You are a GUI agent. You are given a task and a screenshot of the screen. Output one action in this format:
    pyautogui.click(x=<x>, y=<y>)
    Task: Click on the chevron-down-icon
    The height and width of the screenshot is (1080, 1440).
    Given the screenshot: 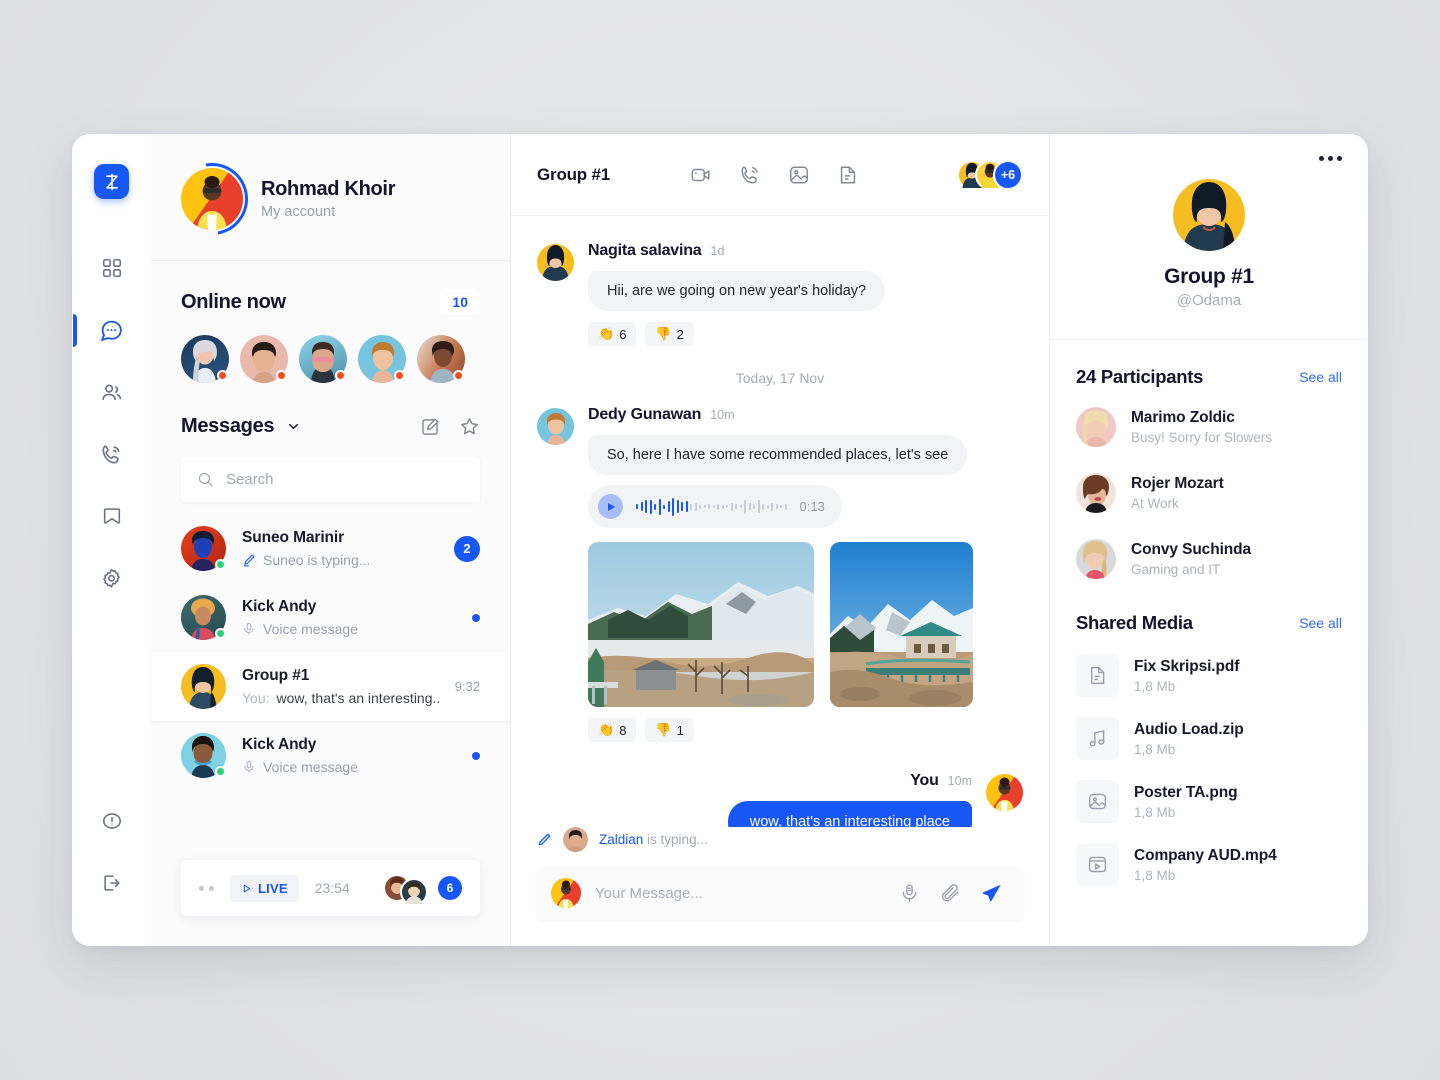 What is the action you would take?
    pyautogui.click(x=293, y=426)
    